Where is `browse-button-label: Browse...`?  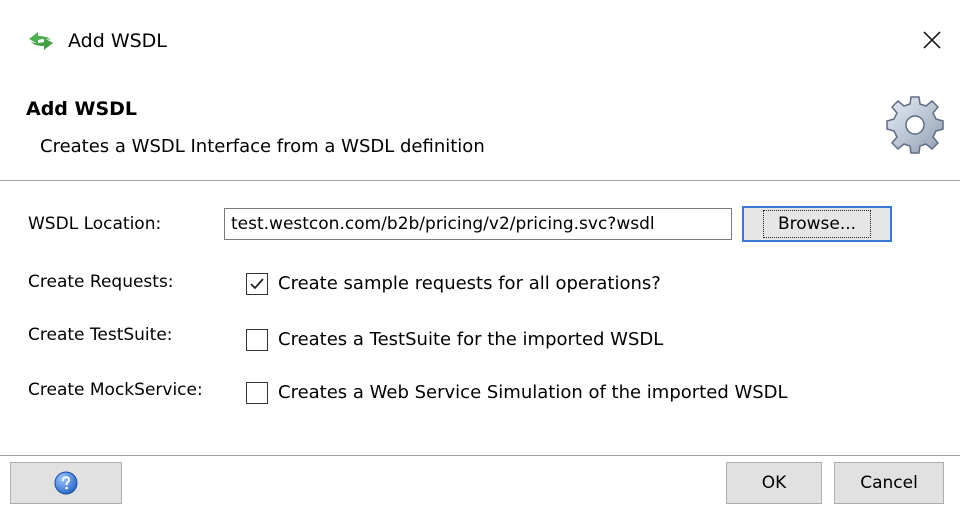
browse-button-label: Browse... is located at coordinates (817, 224).